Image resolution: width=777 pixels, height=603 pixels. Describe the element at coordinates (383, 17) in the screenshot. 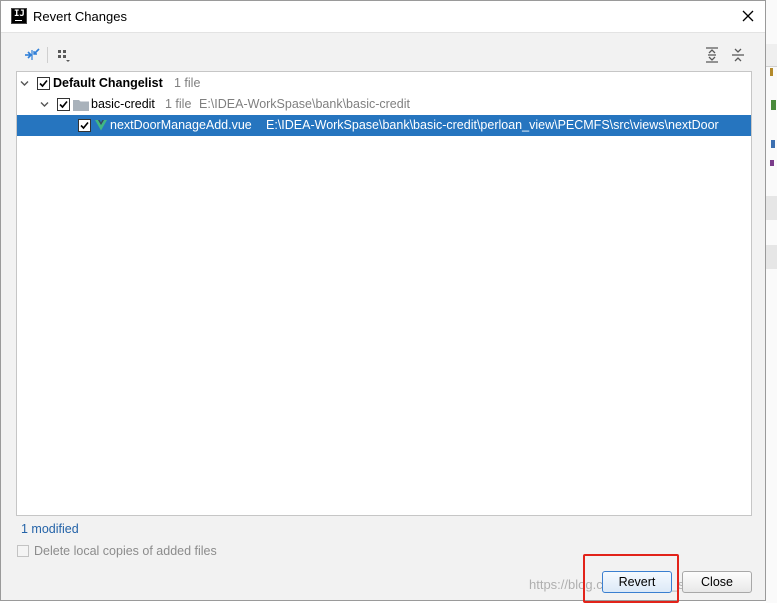

I see `title-bar: IJ Revert Changes` at that location.